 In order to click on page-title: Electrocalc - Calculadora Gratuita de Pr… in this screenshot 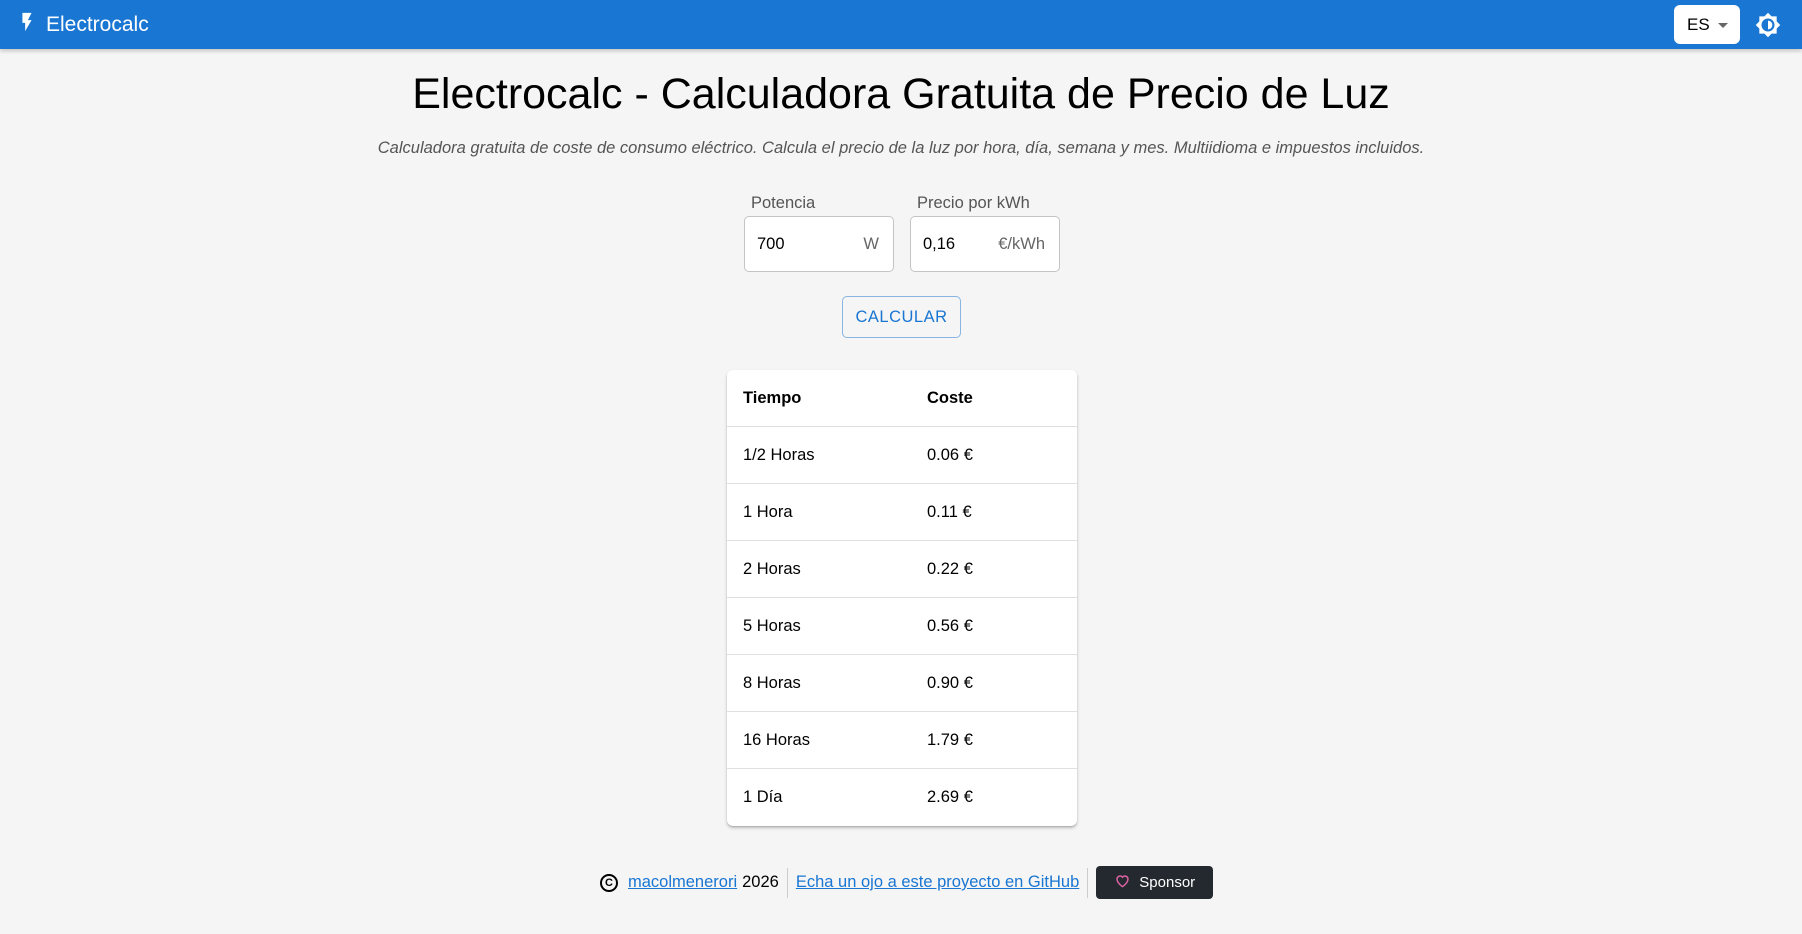, I will do `click(901, 94)`.